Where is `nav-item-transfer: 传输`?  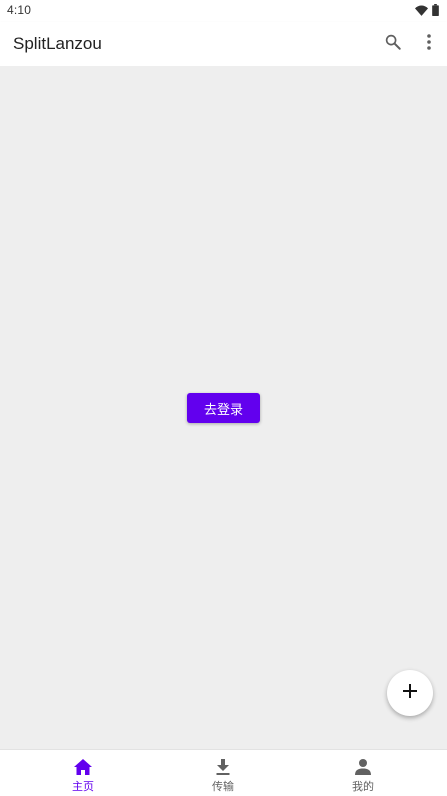
nav-item-transfer: 传输 is located at coordinates (223, 773).